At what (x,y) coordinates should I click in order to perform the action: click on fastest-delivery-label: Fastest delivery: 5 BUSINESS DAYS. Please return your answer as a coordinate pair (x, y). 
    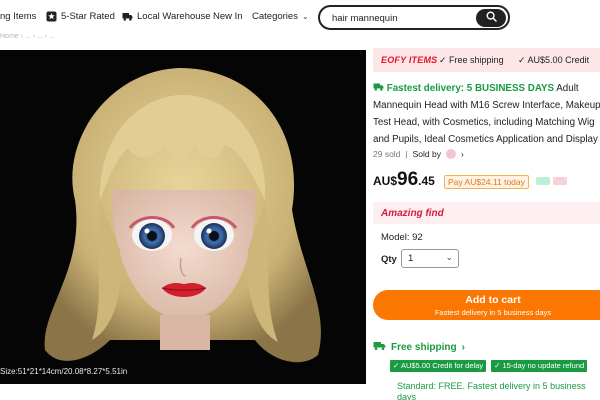
    Looking at the image, I should click on (470, 88).